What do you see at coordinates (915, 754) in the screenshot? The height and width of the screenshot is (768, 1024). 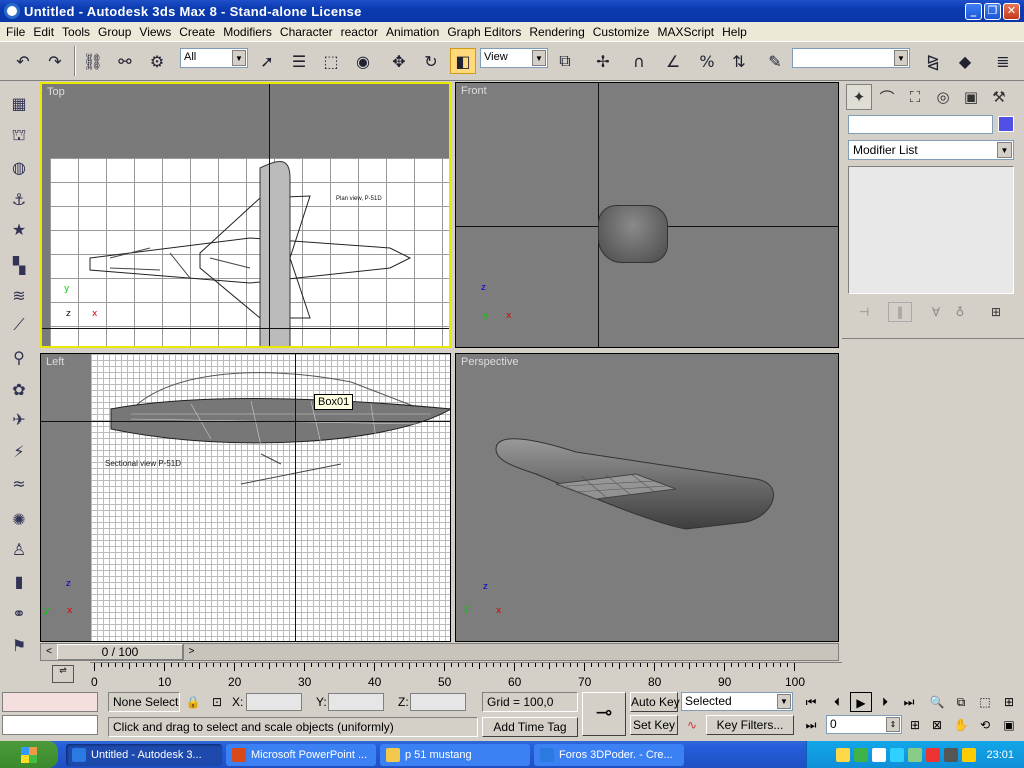 I see `volume-icon` at bounding box center [915, 754].